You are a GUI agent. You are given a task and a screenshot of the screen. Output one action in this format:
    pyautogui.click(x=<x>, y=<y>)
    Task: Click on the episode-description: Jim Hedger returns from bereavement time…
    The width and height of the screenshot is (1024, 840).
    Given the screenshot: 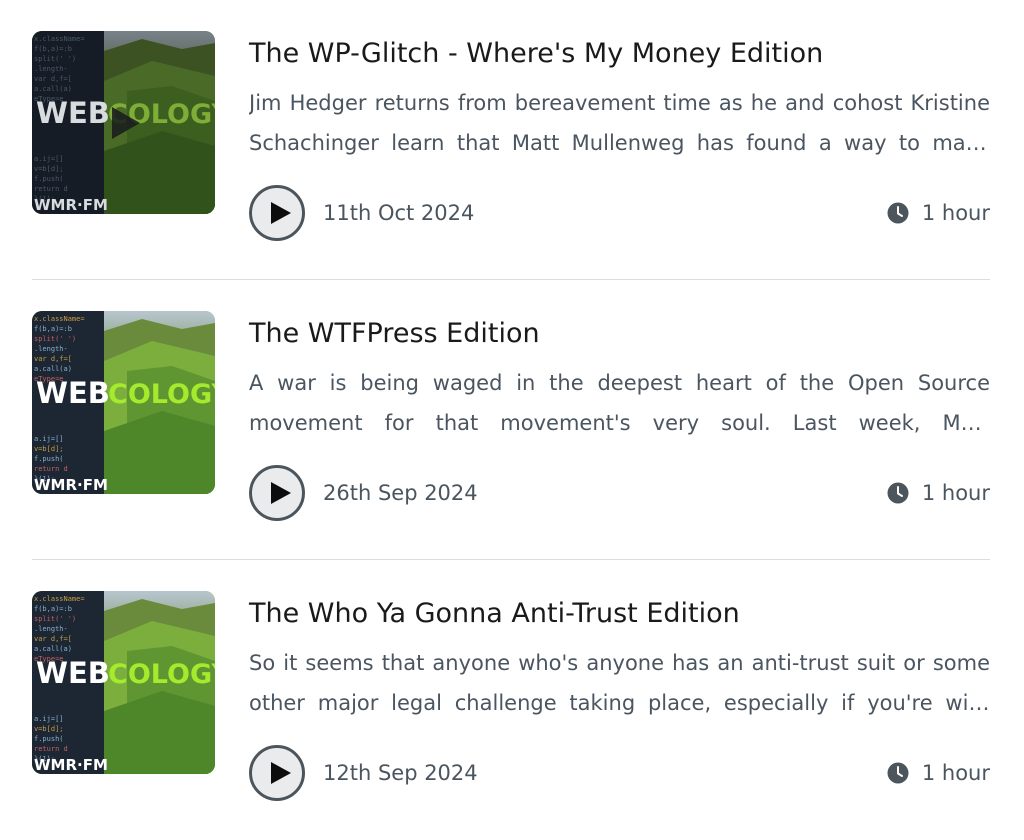 What is the action you would take?
    pyautogui.click(x=619, y=123)
    